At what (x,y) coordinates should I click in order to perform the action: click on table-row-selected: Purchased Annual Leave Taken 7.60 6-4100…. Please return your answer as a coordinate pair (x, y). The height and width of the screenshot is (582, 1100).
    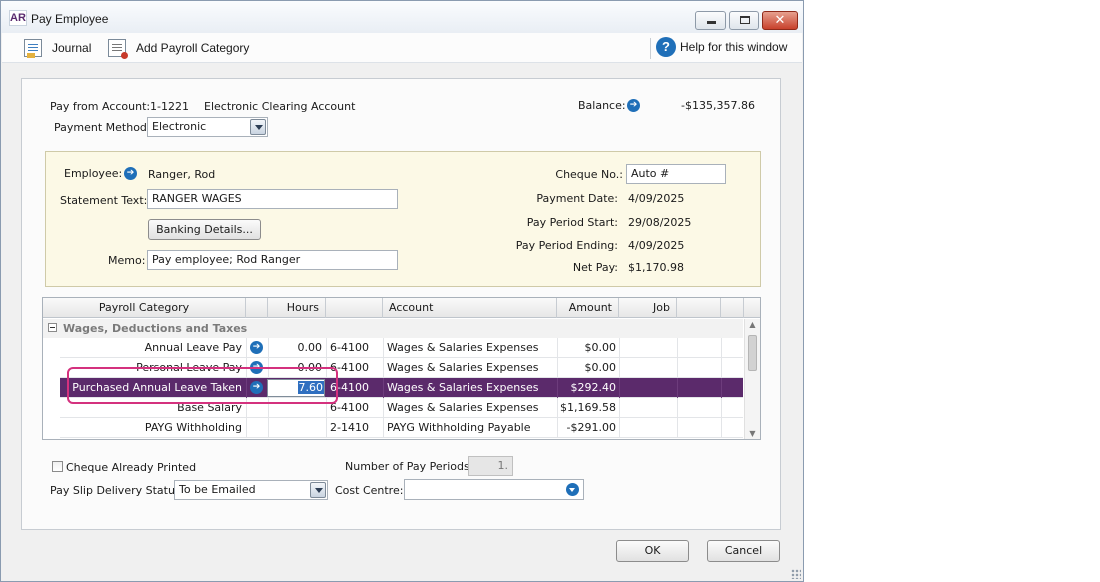
    Looking at the image, I should click on (401, 388).